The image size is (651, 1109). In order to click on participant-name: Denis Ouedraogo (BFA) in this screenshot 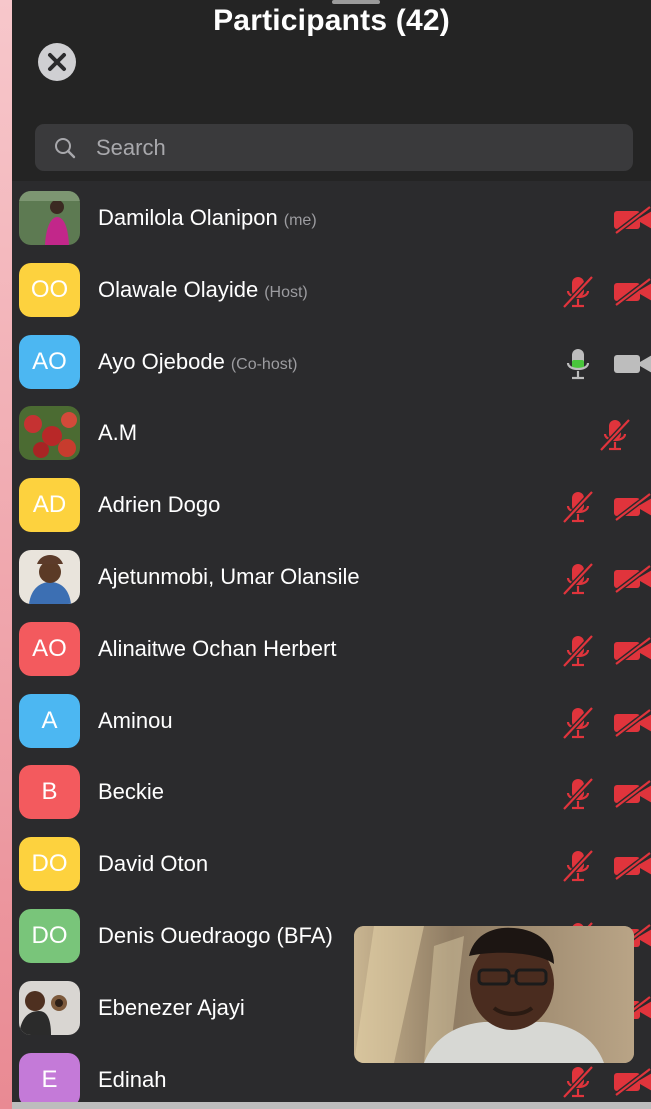, I will do `click(215, 935)`.